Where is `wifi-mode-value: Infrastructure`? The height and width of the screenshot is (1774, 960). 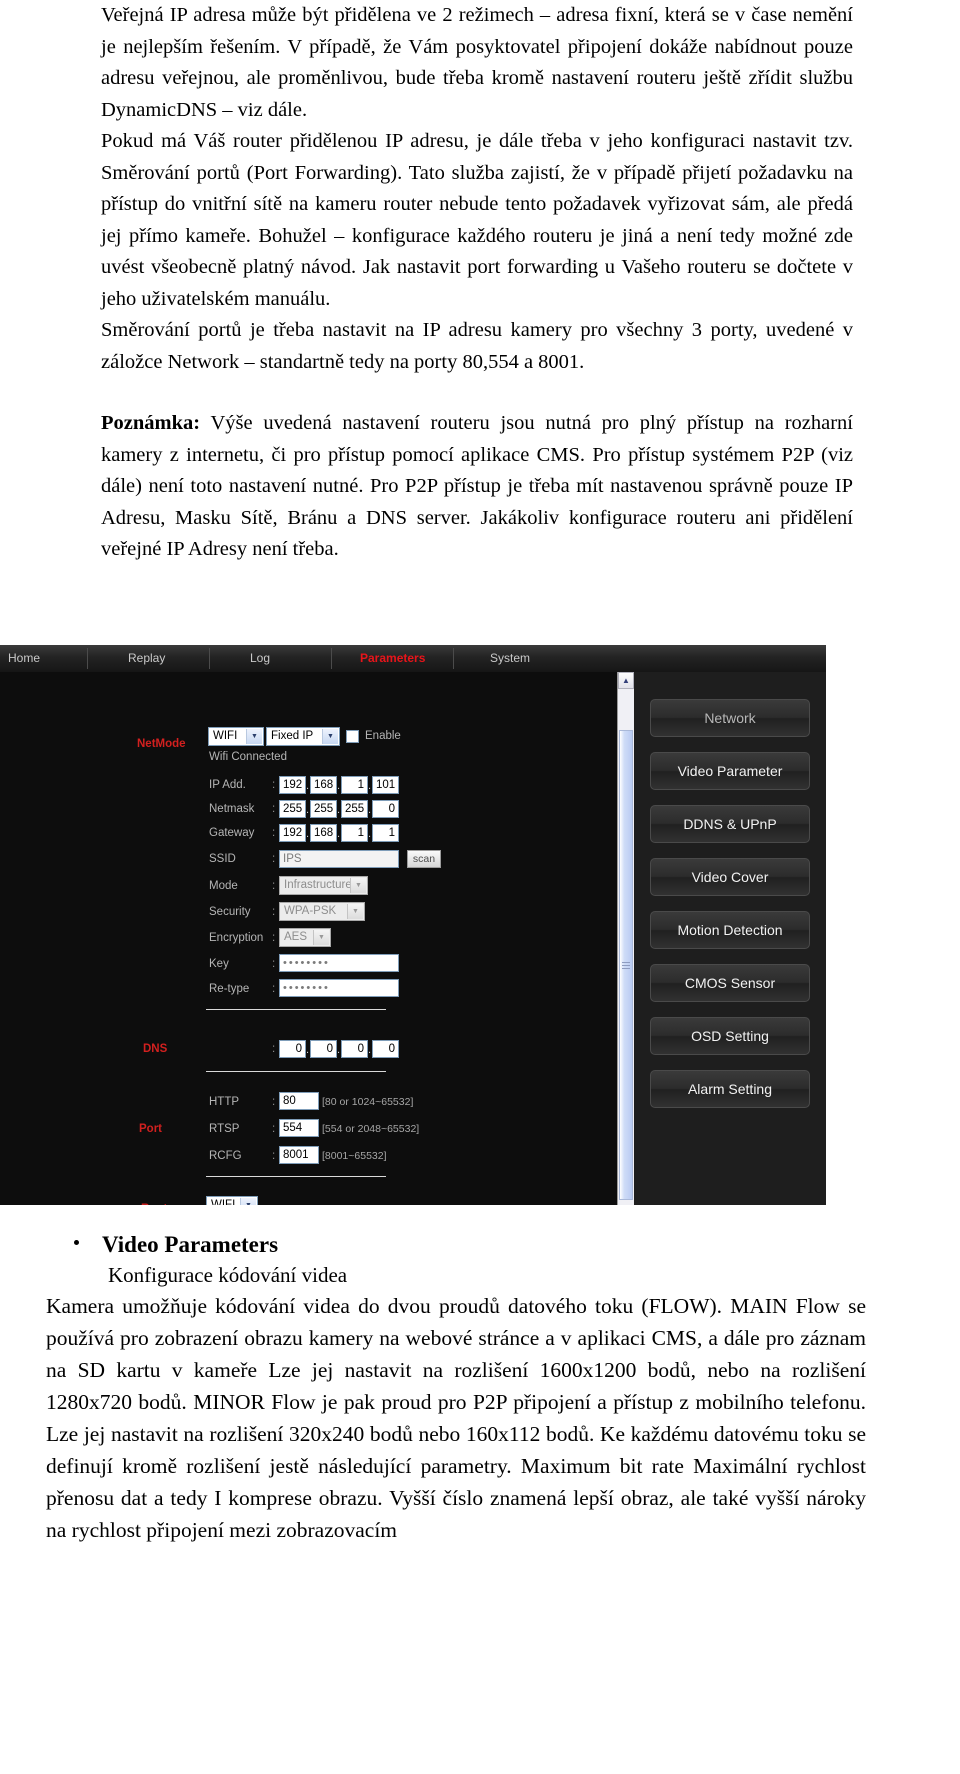 wifi-mode-value: Infrastructure is located at coordinates (318, 885).